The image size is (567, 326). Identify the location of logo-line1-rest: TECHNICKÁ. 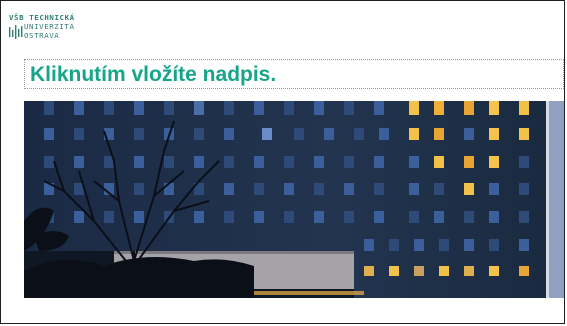
(52, 17).